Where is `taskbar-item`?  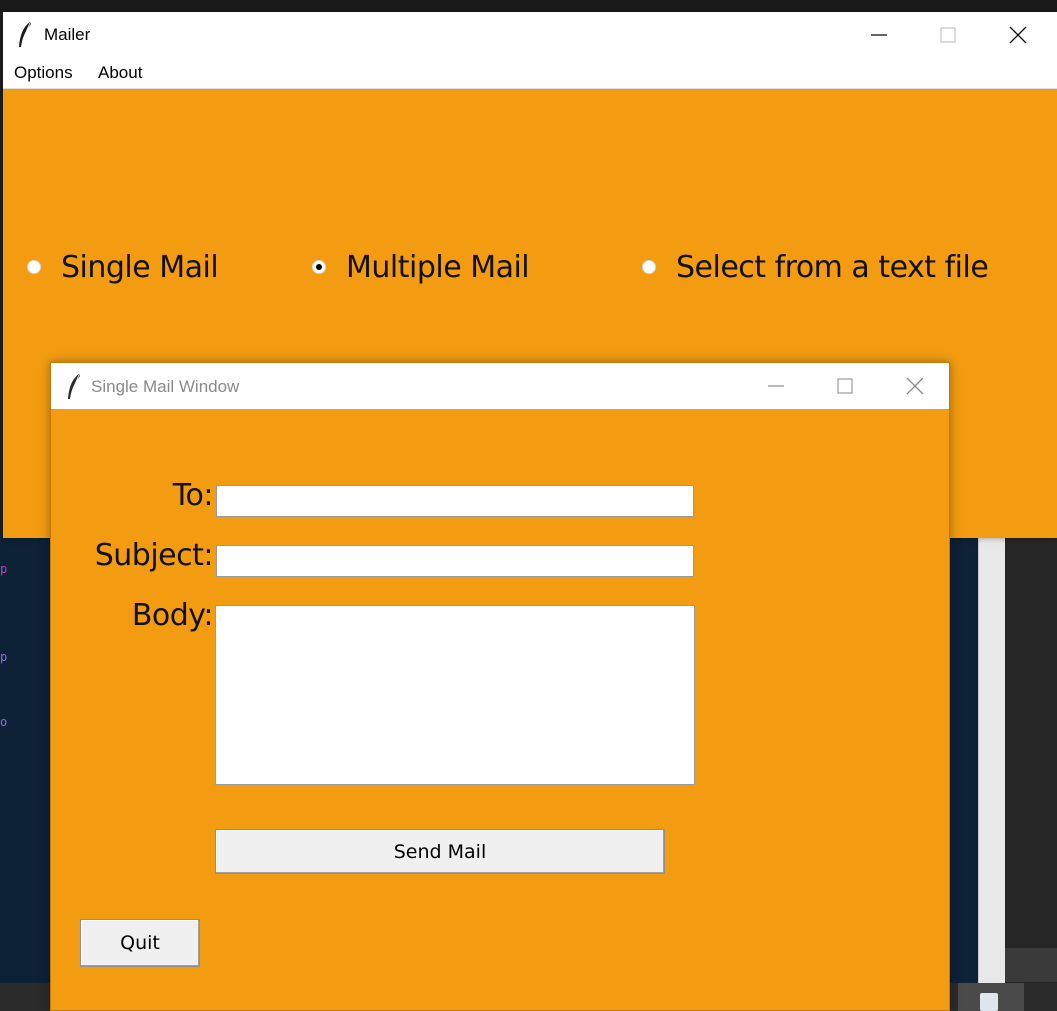 taskbar-item is located at coordinates (991, 997).